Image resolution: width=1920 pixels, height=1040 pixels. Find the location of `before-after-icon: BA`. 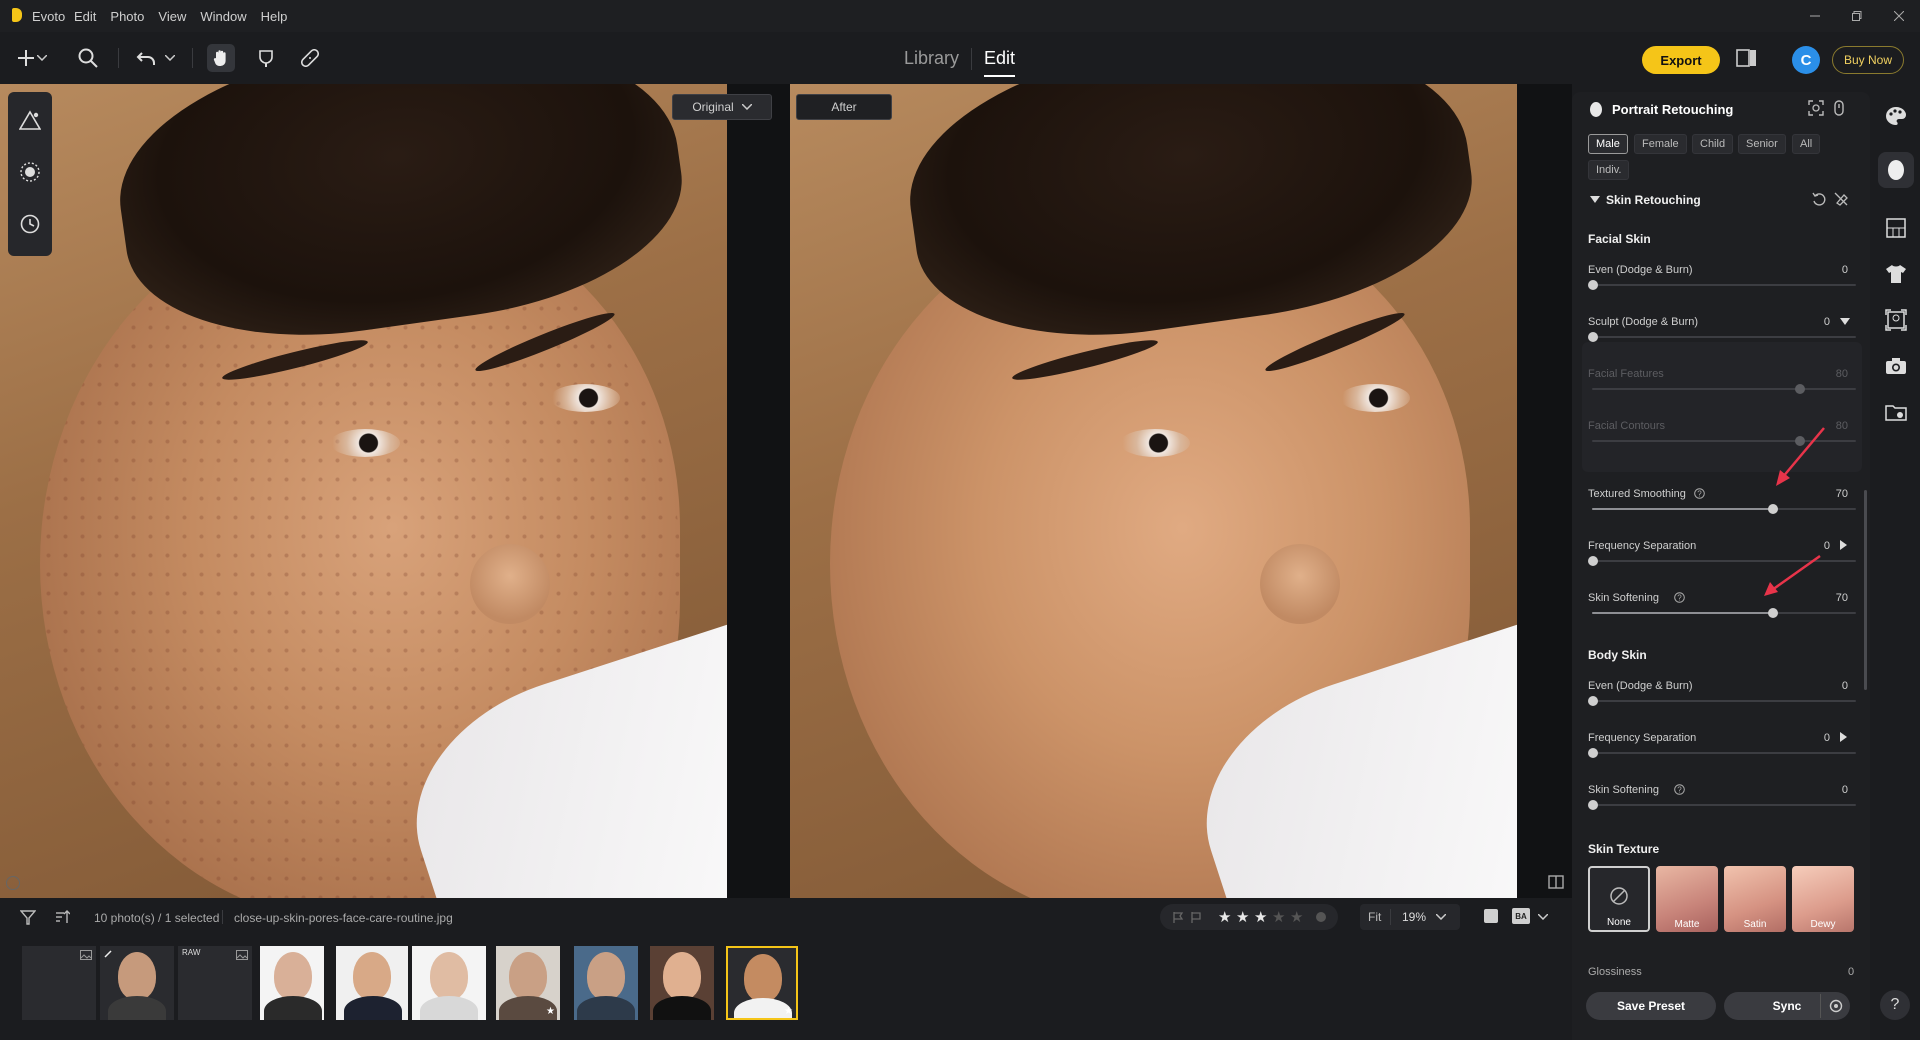

before-after-icon: BA is located at coordinates (1521, 916).